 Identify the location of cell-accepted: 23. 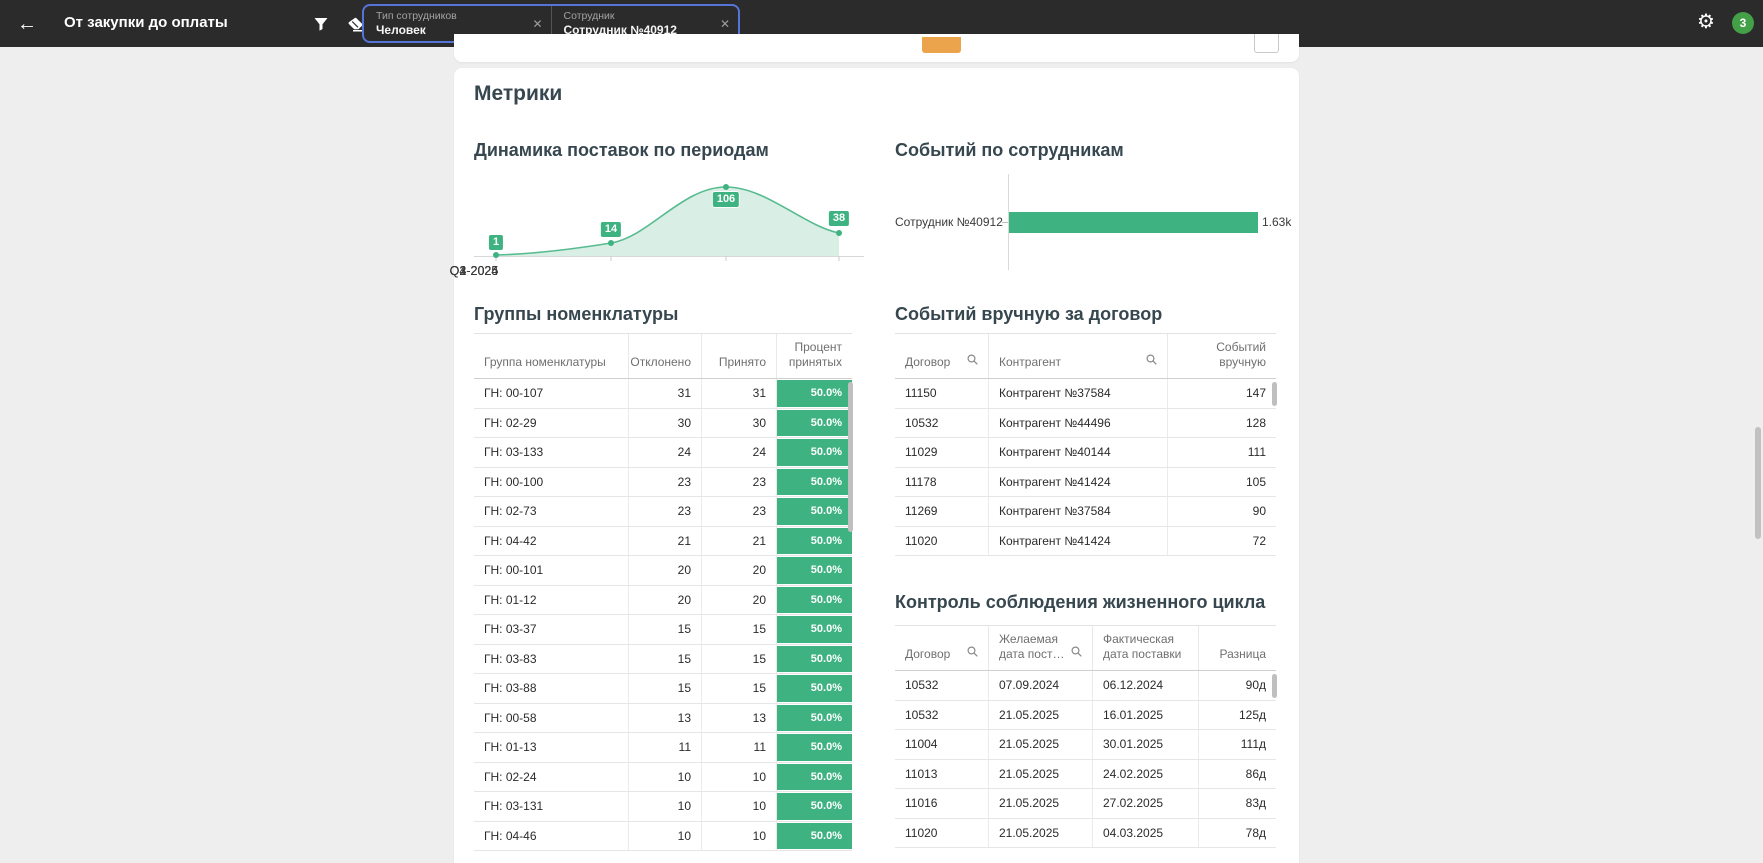
(738, 481).